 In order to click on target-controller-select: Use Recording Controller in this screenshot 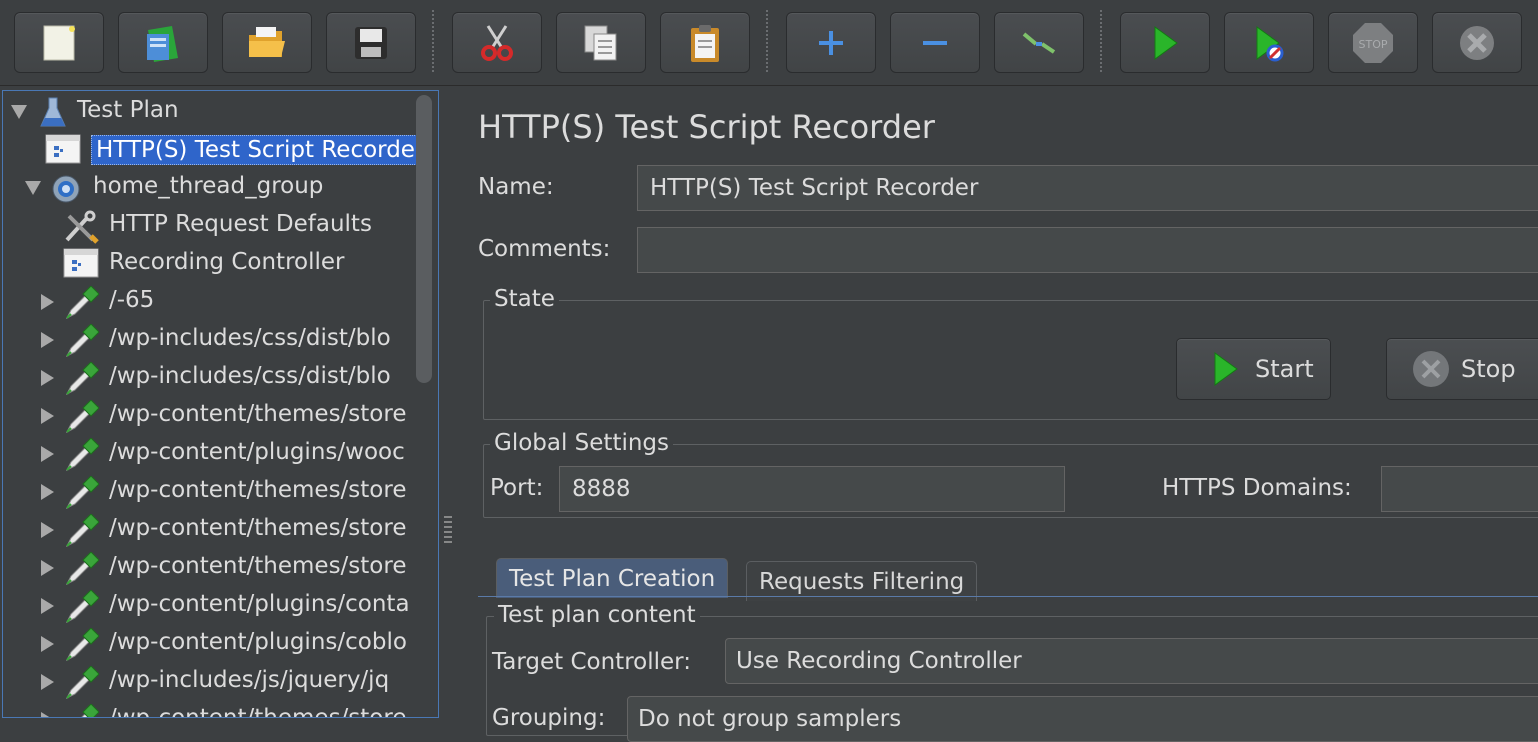, I will do `click(1131, 661)`.